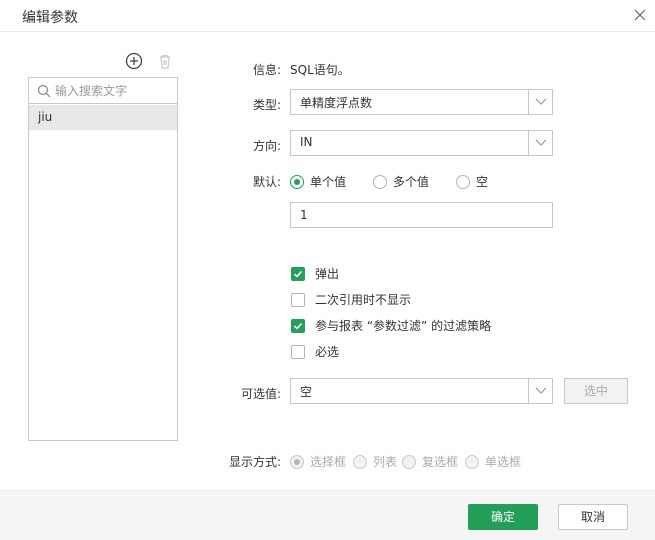 The height and width of the screenshot is (540, 655). What do you see at coordinates (336, 103) in the screenshot?
I see `type-select-value: 单精度浮点数` at bounding box center [336, 103].